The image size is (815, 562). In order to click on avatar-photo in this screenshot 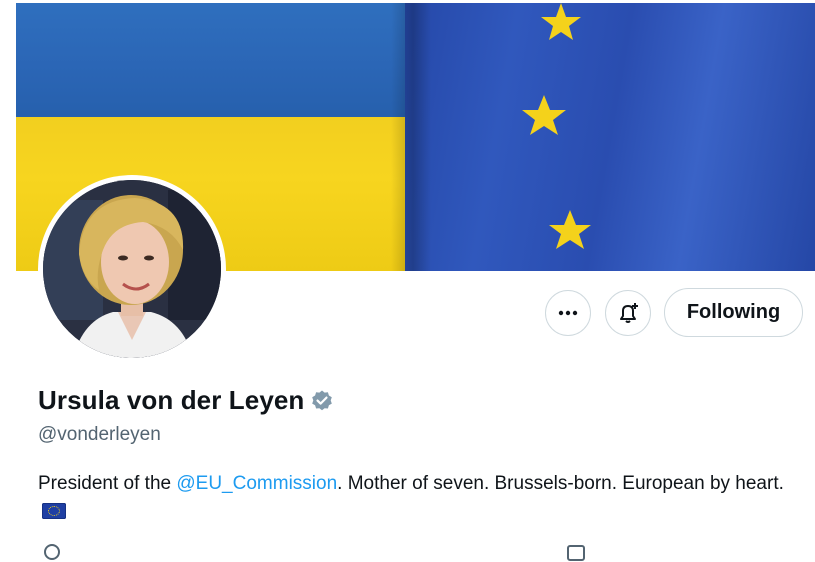, I will do `click(132, 269)`.